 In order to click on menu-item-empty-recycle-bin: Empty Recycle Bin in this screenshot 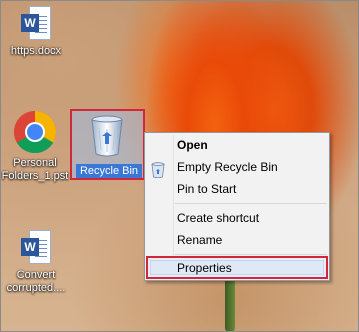, I will do `click(227, 167)`.